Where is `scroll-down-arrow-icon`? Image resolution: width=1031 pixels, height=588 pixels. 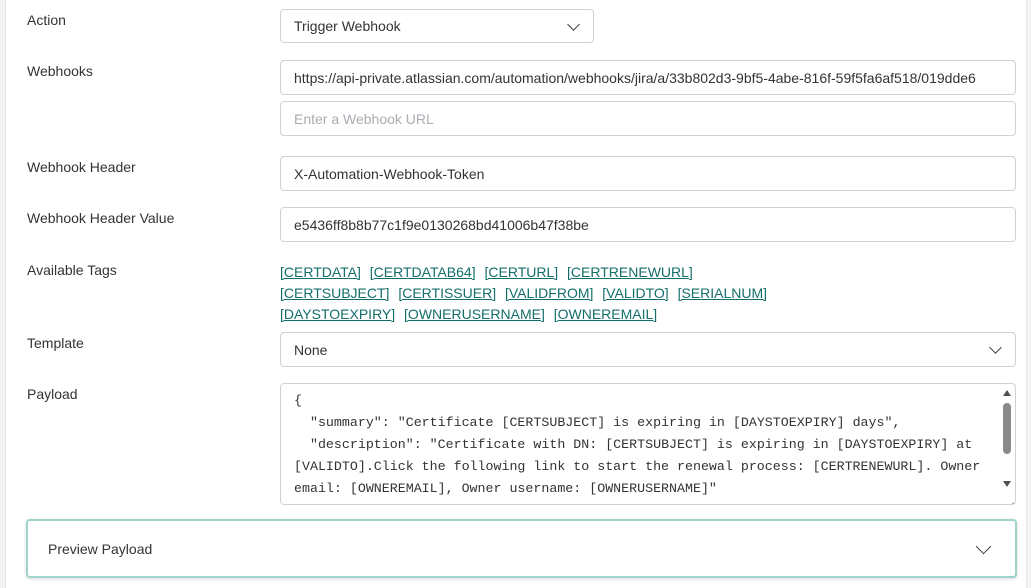
scroll-down-arrow-icon is located at coordinates (1007, 484).